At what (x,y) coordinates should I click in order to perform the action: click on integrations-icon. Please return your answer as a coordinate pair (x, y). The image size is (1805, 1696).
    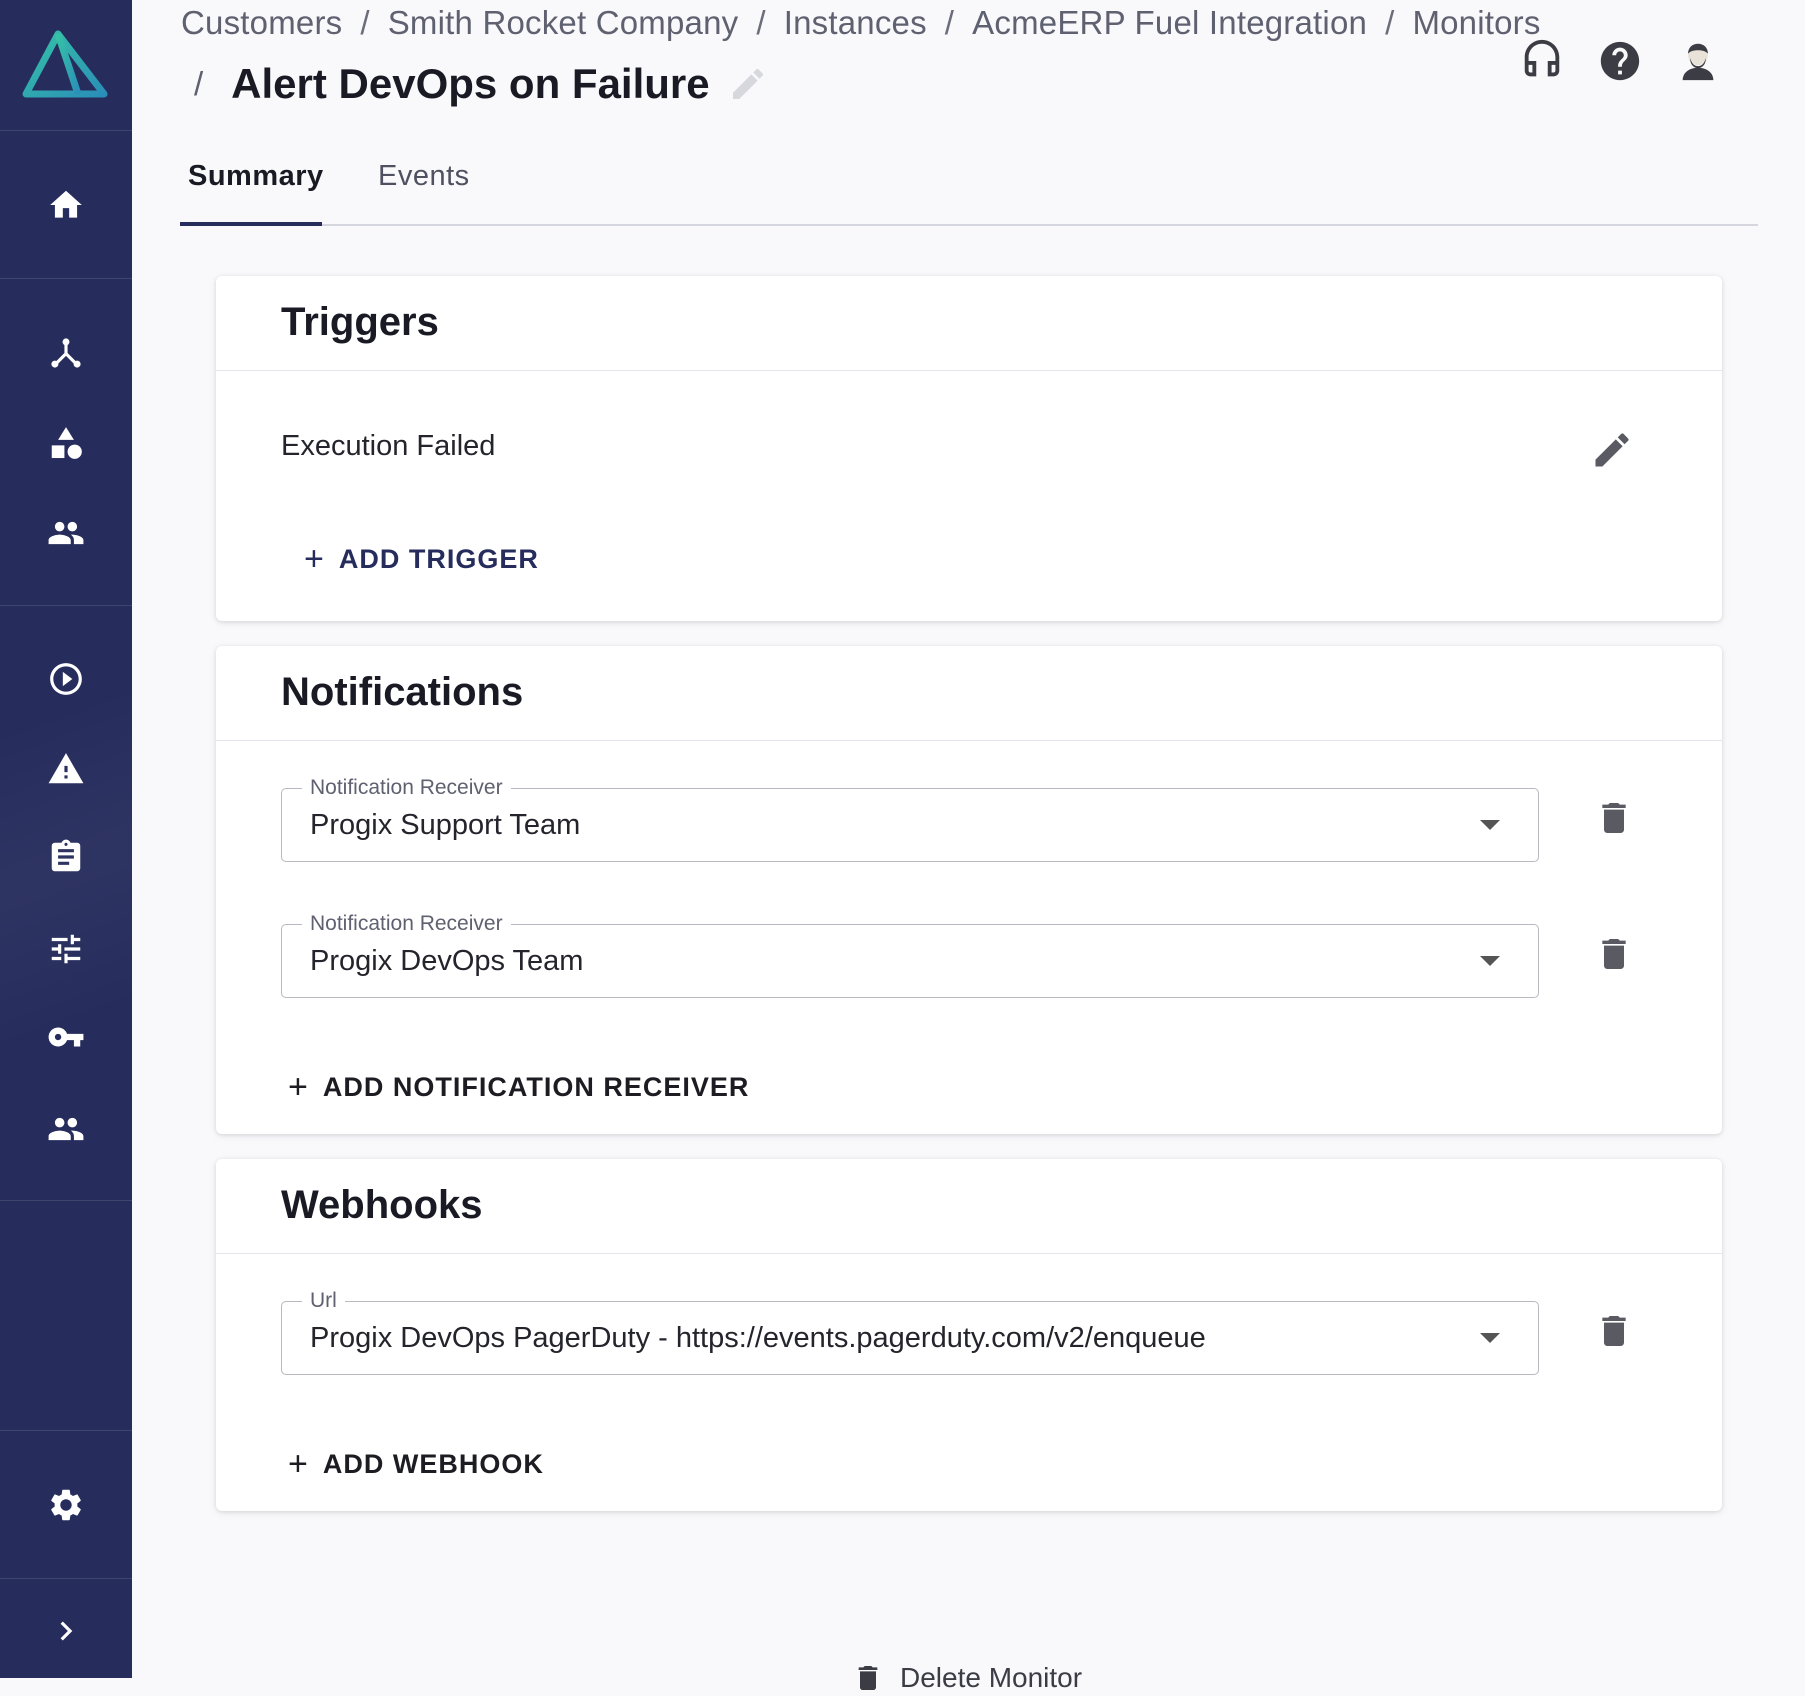
    Looking at the image, I should click on (66, 353).